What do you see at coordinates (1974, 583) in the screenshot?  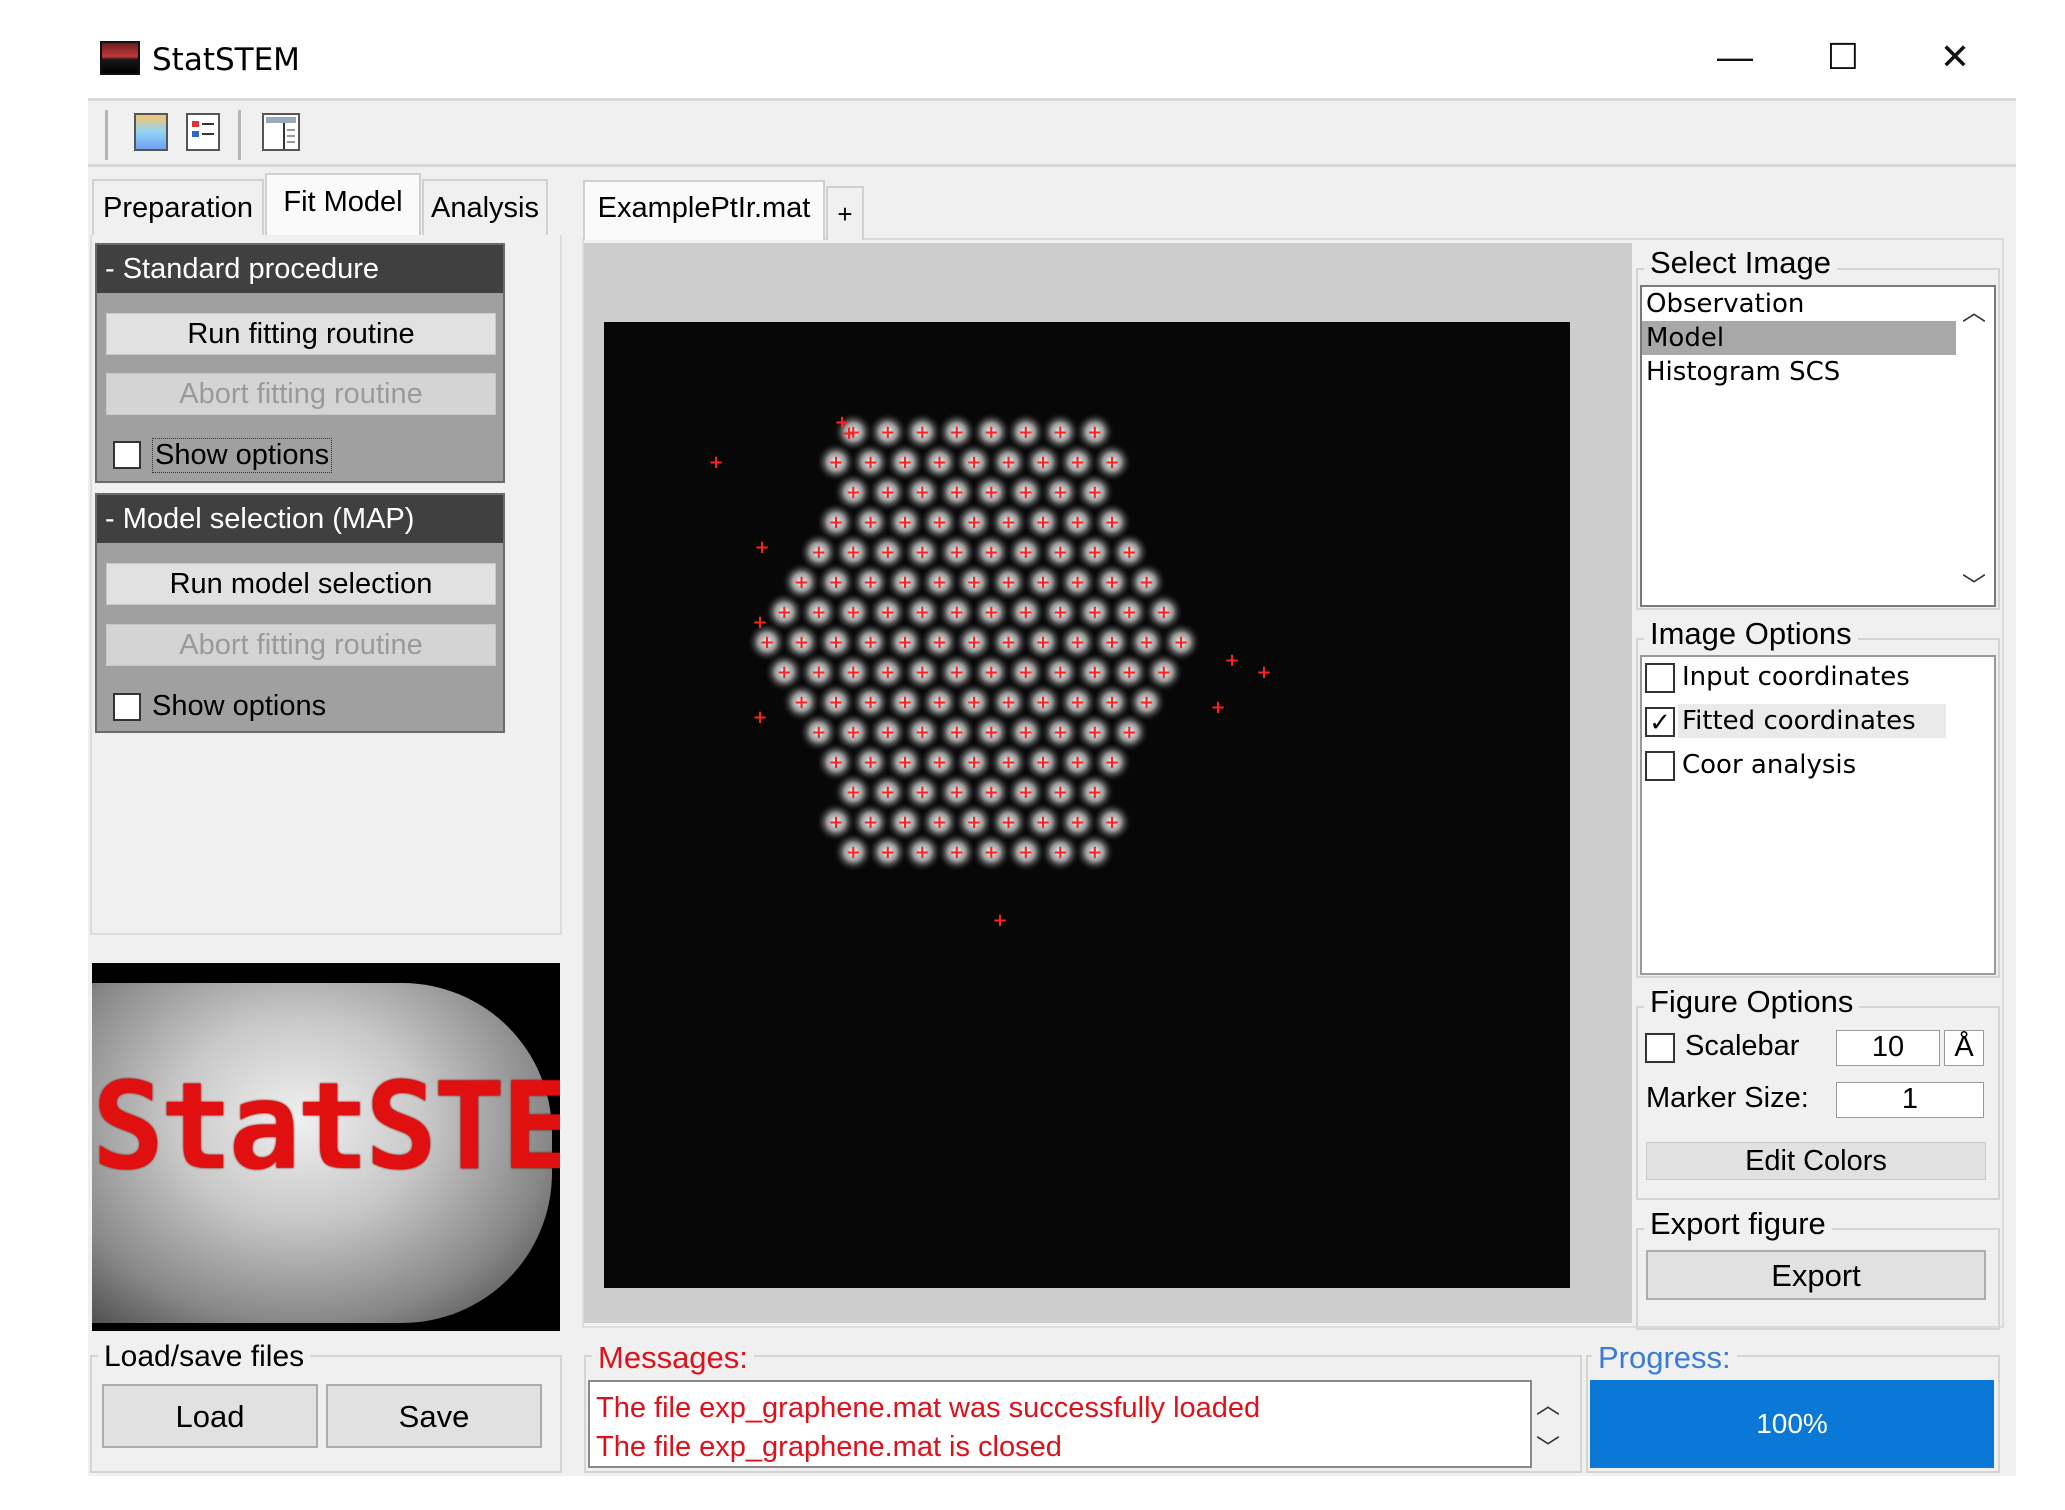 I see `scroll-down-icon: ﹀` at bounding box center [1974, 583].